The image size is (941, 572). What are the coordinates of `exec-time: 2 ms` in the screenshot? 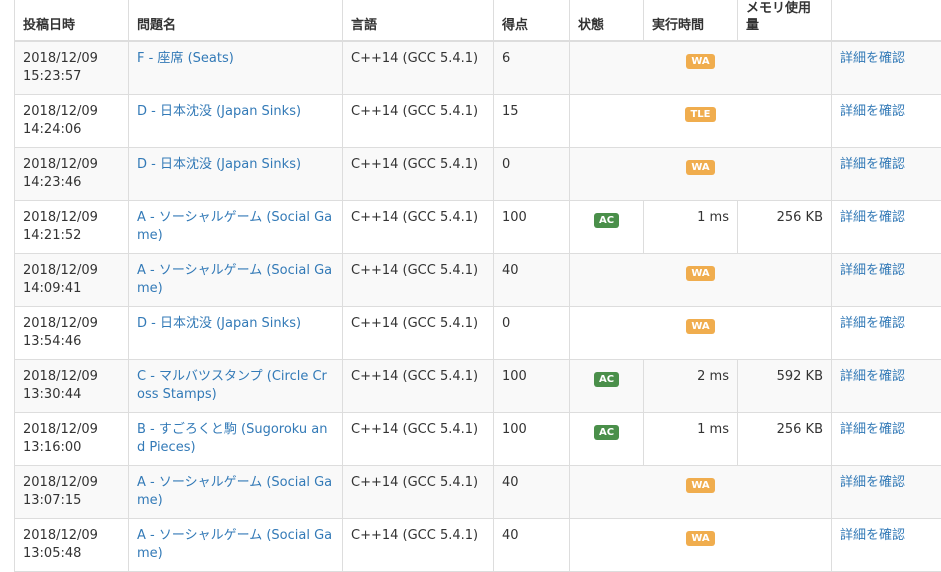 It's located at (691, 386).